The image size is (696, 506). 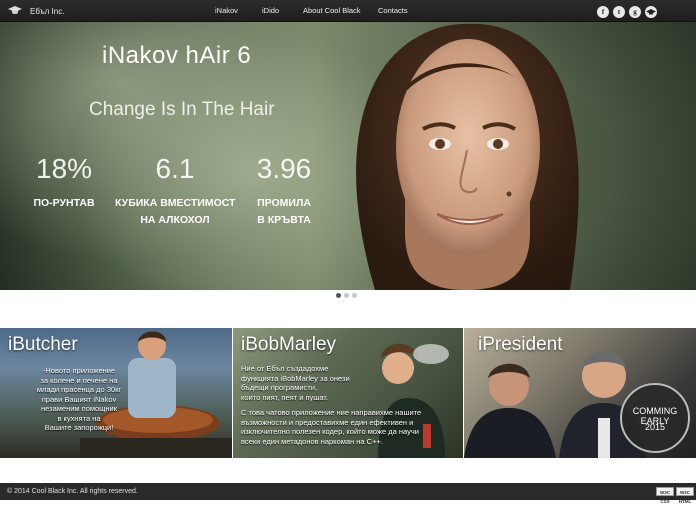 I want to click on card-text-line: незаменим помощник, so click(x=79, y=408).